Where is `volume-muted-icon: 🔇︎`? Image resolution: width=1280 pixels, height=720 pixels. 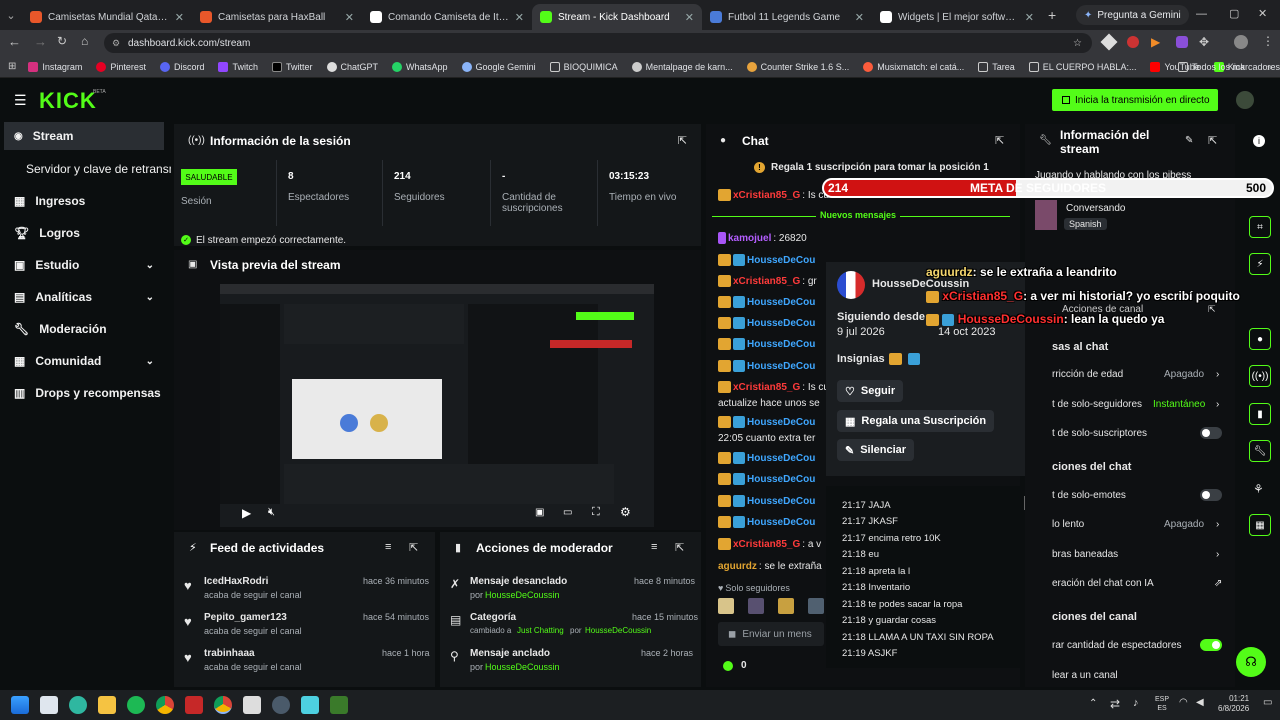 volume-muted-icon: 🔇︎ is located at coordinates (271, 512).